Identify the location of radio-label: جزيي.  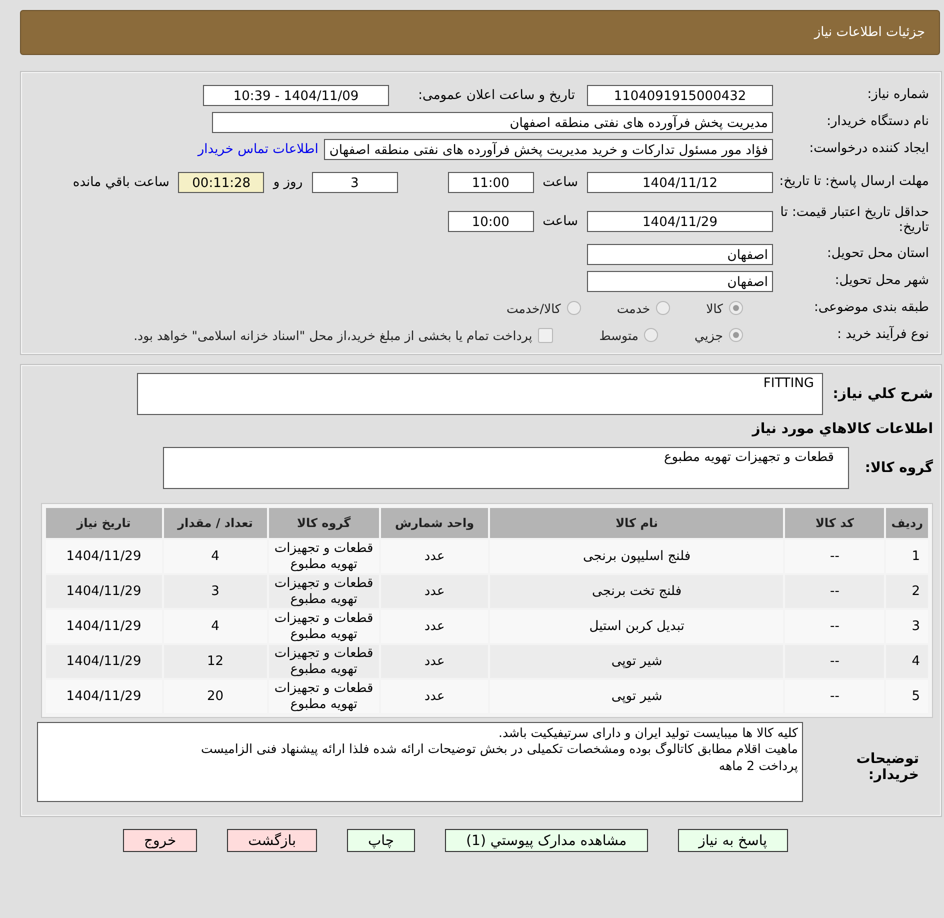
(708, 335).